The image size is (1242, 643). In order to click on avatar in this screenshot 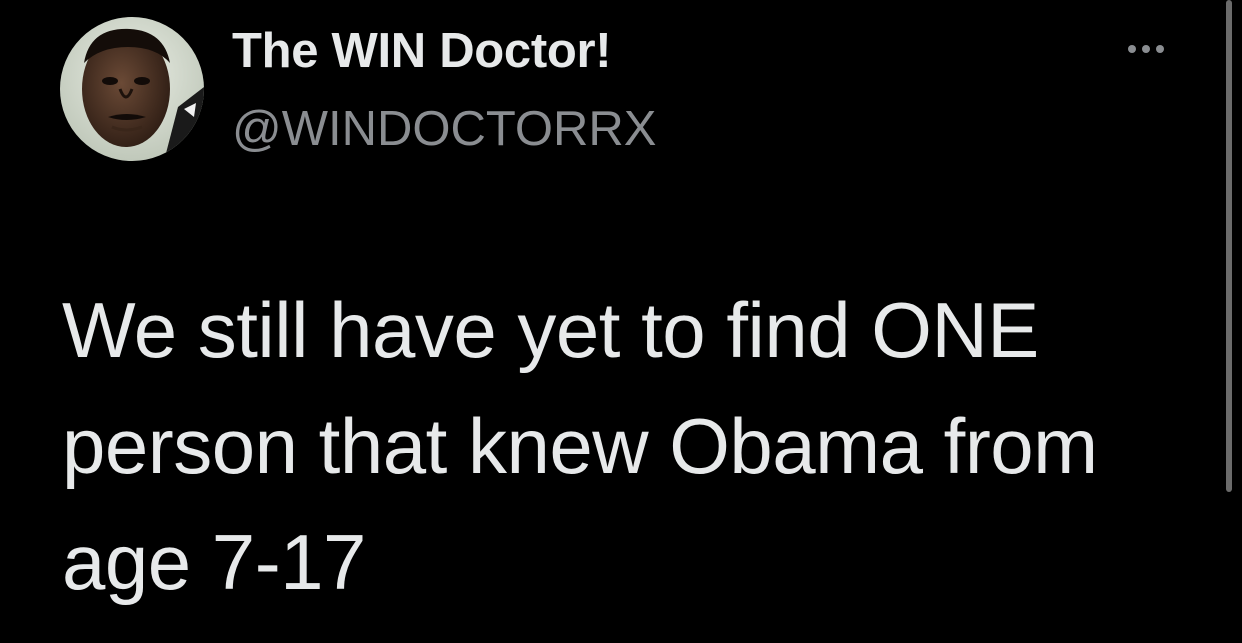, I will do `click(132, 89)`.